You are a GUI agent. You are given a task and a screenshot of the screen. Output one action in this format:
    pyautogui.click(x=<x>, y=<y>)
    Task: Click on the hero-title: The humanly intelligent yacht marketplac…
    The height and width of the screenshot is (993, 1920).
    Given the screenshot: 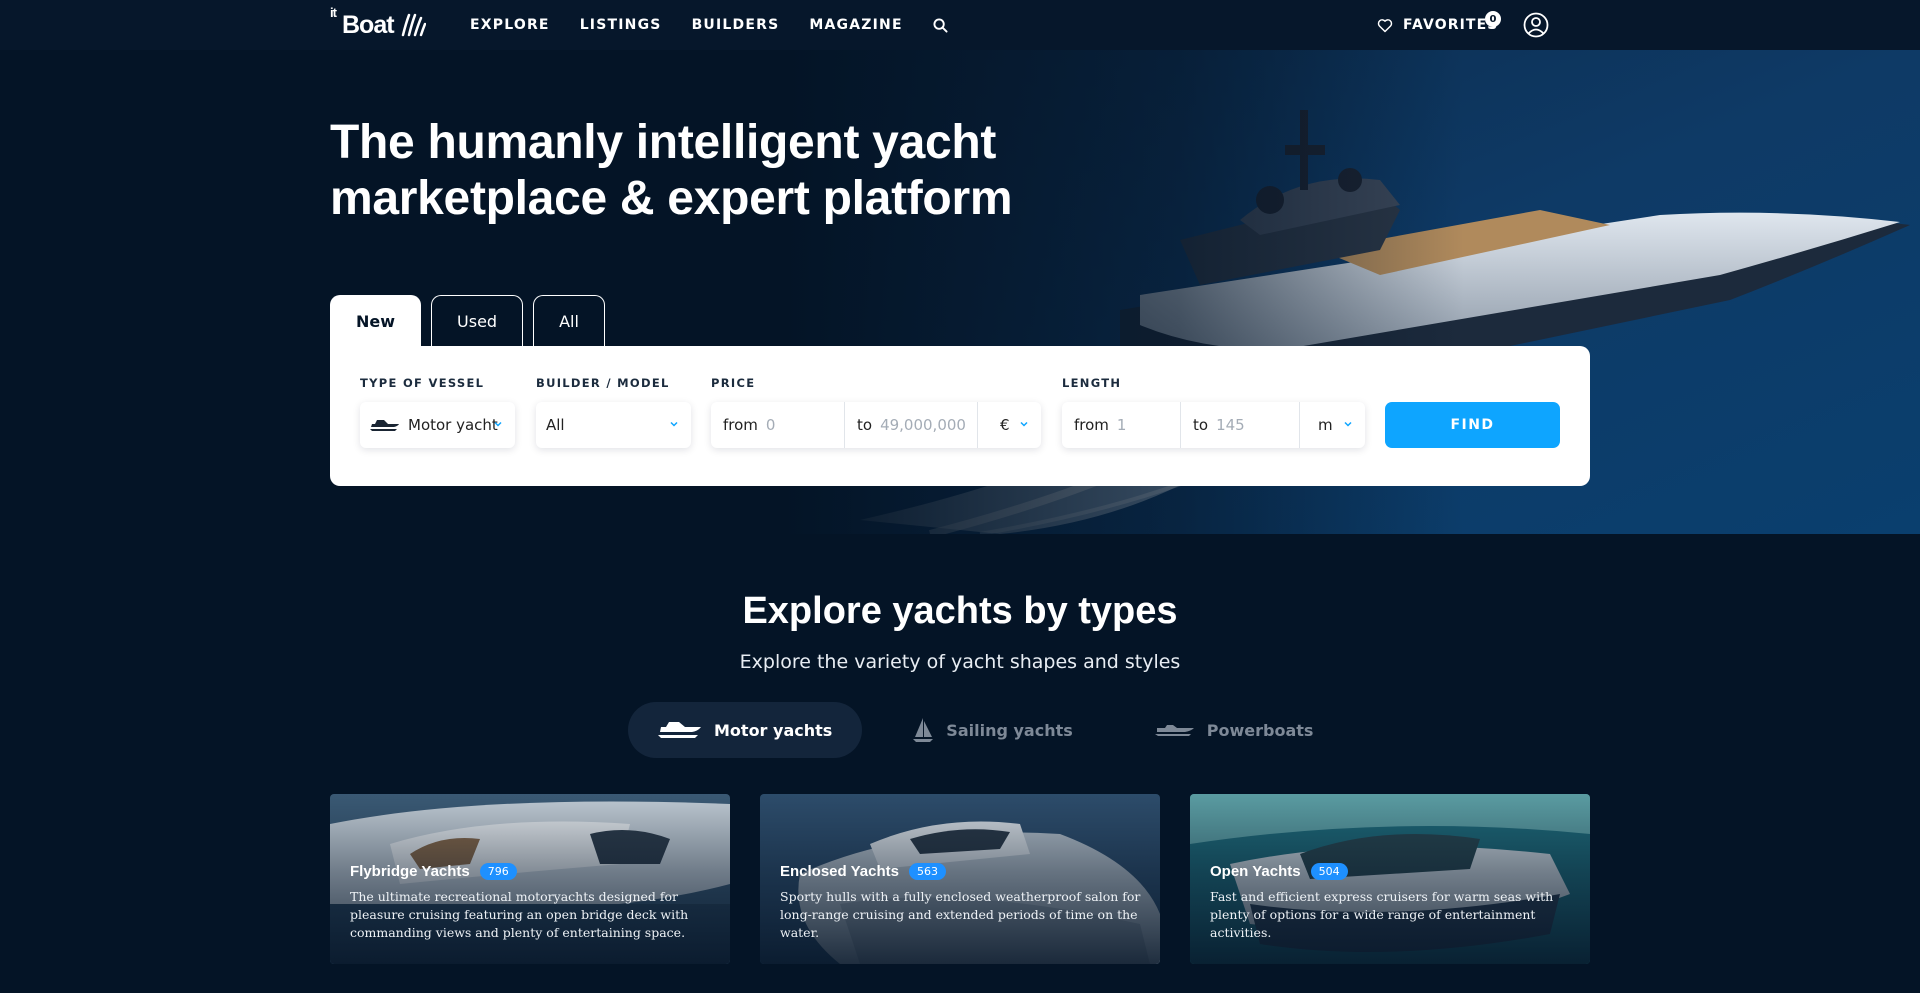 What is the action you would take?
    pyautogui.click(x=671, y=170)
    